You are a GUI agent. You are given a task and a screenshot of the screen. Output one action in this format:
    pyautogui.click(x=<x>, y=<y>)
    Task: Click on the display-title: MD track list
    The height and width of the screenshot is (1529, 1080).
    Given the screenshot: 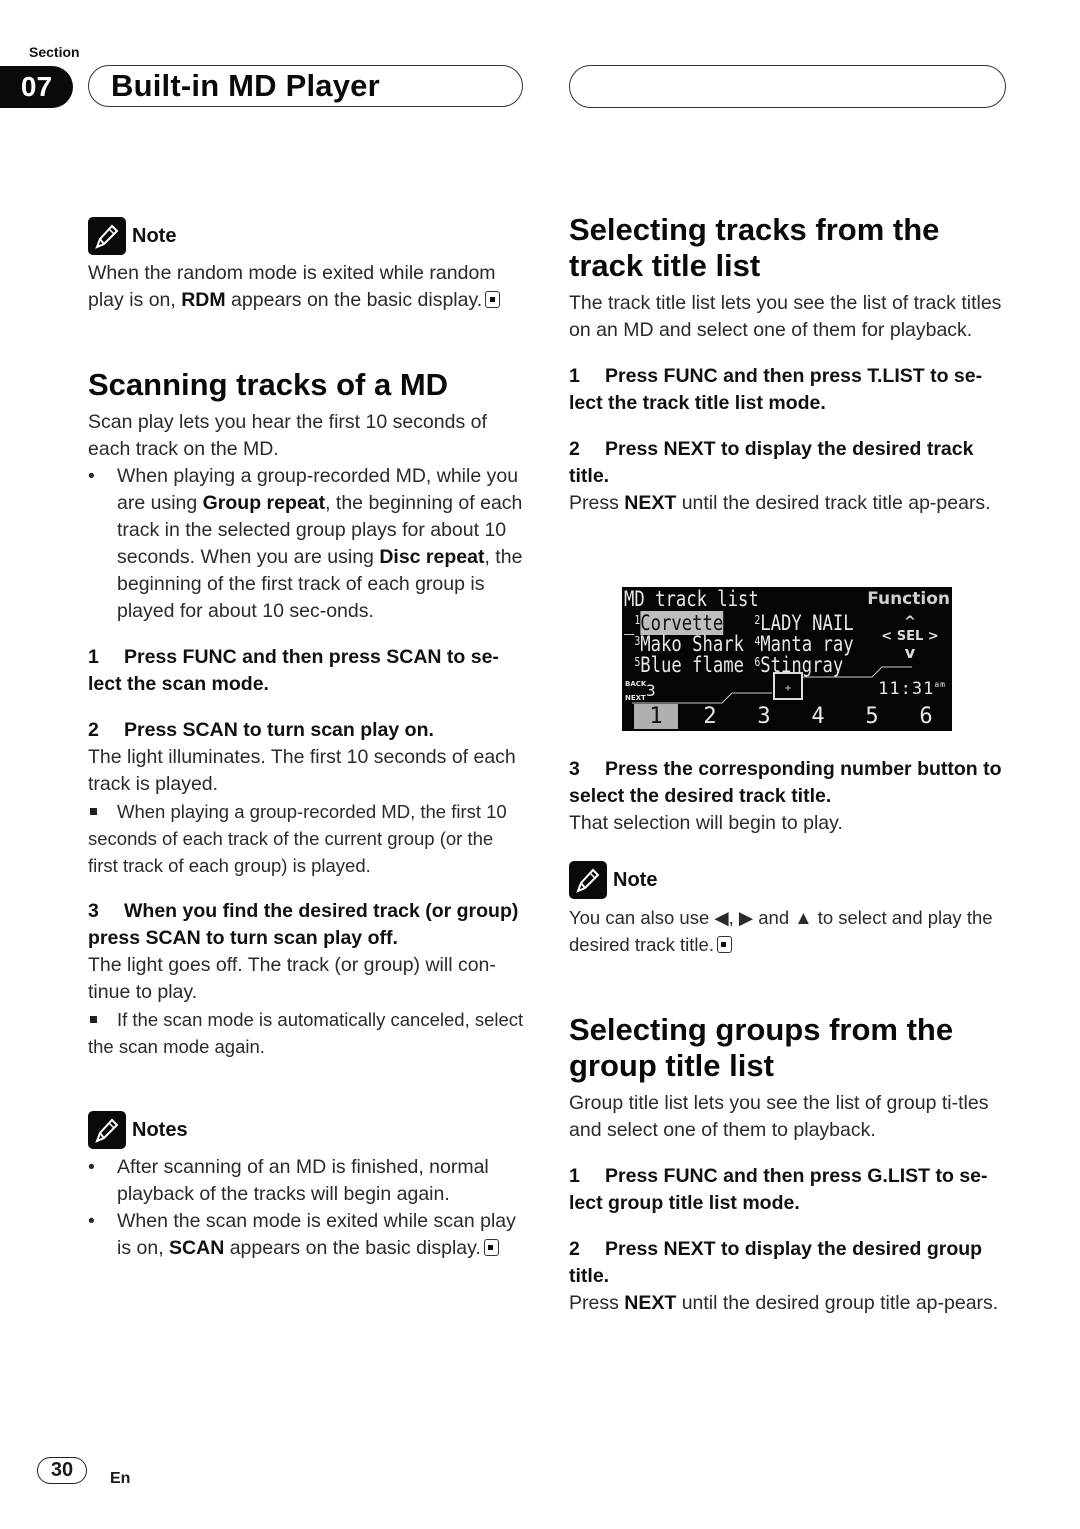 What is the action you would take?
    pyautogui.click(x=691, y=599)
    